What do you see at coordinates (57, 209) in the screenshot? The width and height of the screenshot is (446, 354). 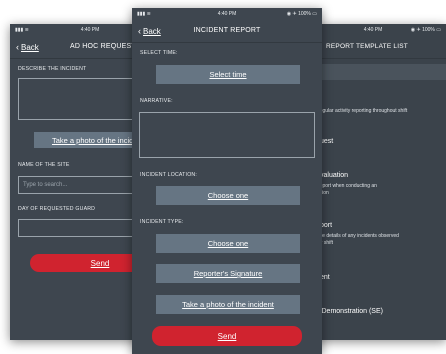 I see `requested-guard-label: DAY OF REQUESTED GUARD` at bounding box center [57, 209].